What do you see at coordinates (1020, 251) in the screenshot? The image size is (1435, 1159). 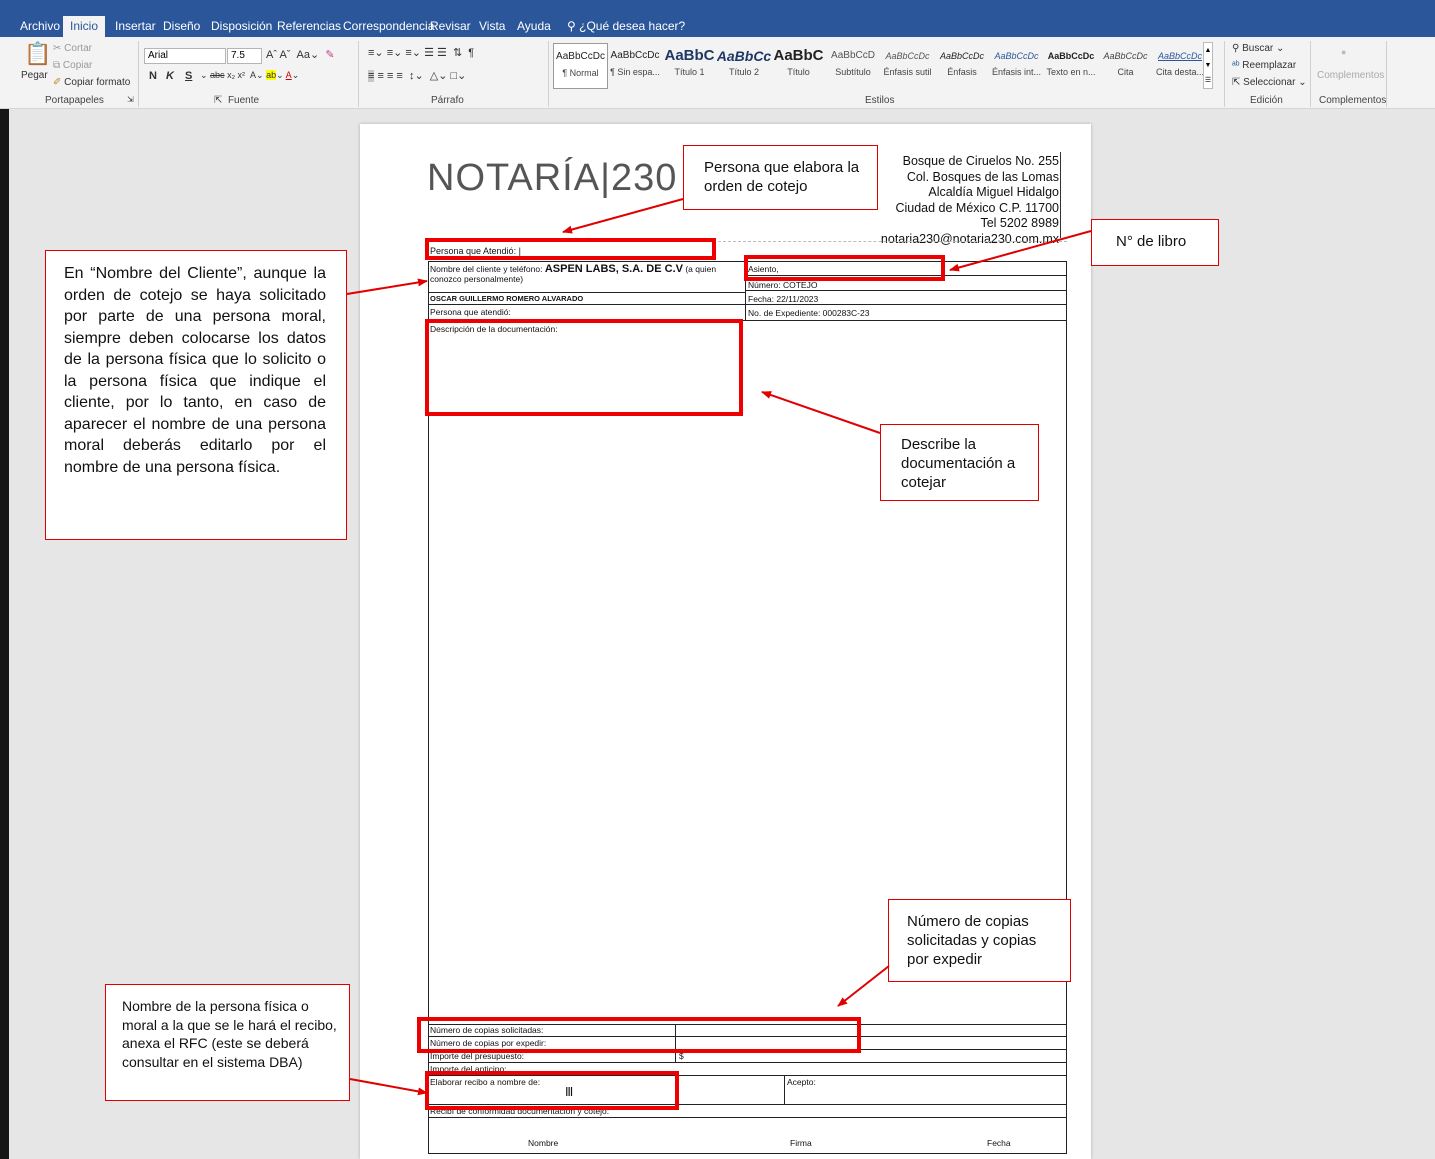 I see `arrow-libro` at bounding box center [1020, 251].